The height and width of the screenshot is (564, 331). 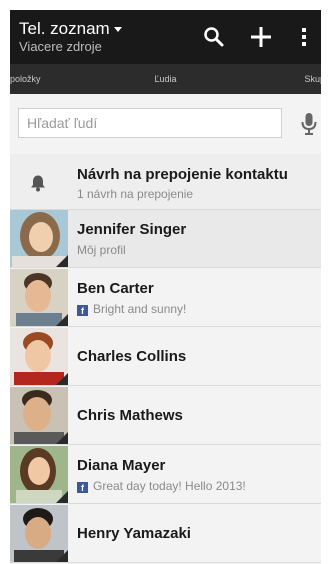 I want to click on contact-status-line: f Bright and sunny!, so click(x=131, y=309).